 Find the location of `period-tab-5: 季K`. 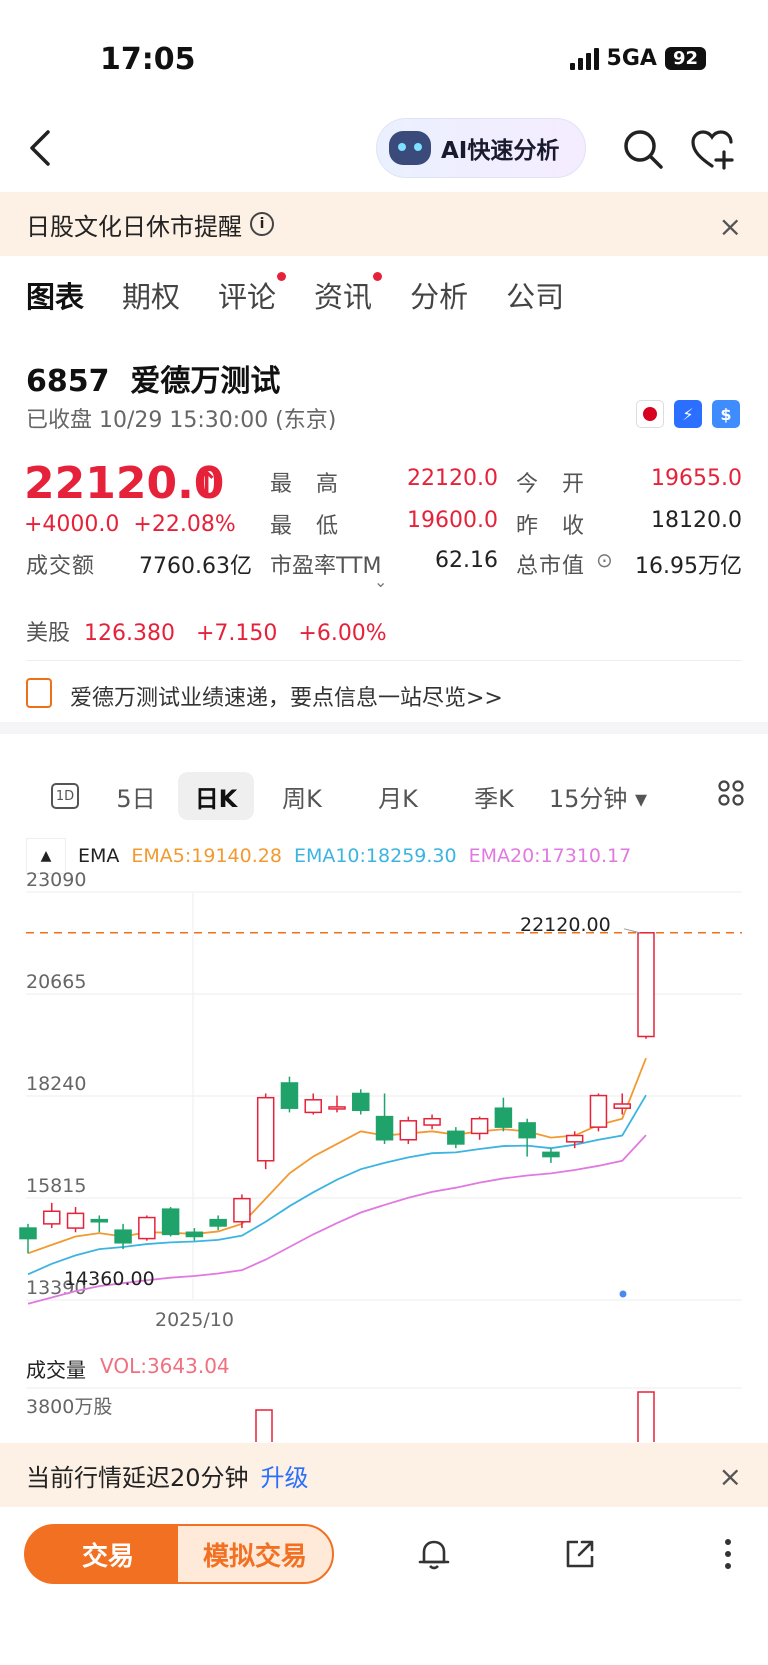

period-tab-5: 季K is located at coordinates (494, 796).